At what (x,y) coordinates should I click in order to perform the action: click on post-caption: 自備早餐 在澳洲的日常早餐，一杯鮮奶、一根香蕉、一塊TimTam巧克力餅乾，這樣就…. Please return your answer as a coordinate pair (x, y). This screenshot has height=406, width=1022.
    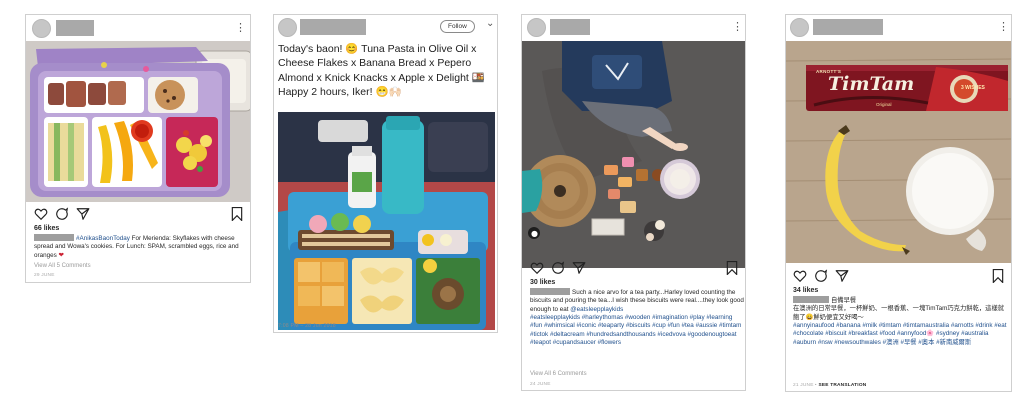
    Looking at the image, I should click on (901, 321).